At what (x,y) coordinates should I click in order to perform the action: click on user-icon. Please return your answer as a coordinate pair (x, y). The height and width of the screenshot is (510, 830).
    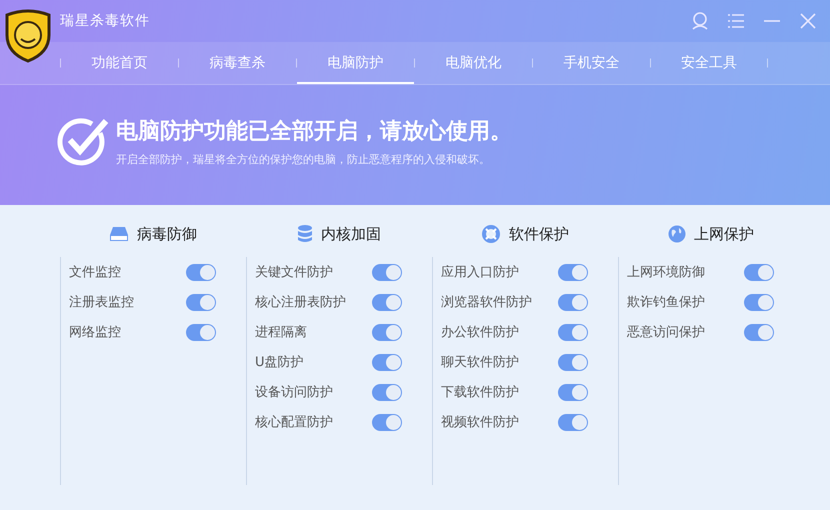
    Looking at the image, I should click on (700, 21).